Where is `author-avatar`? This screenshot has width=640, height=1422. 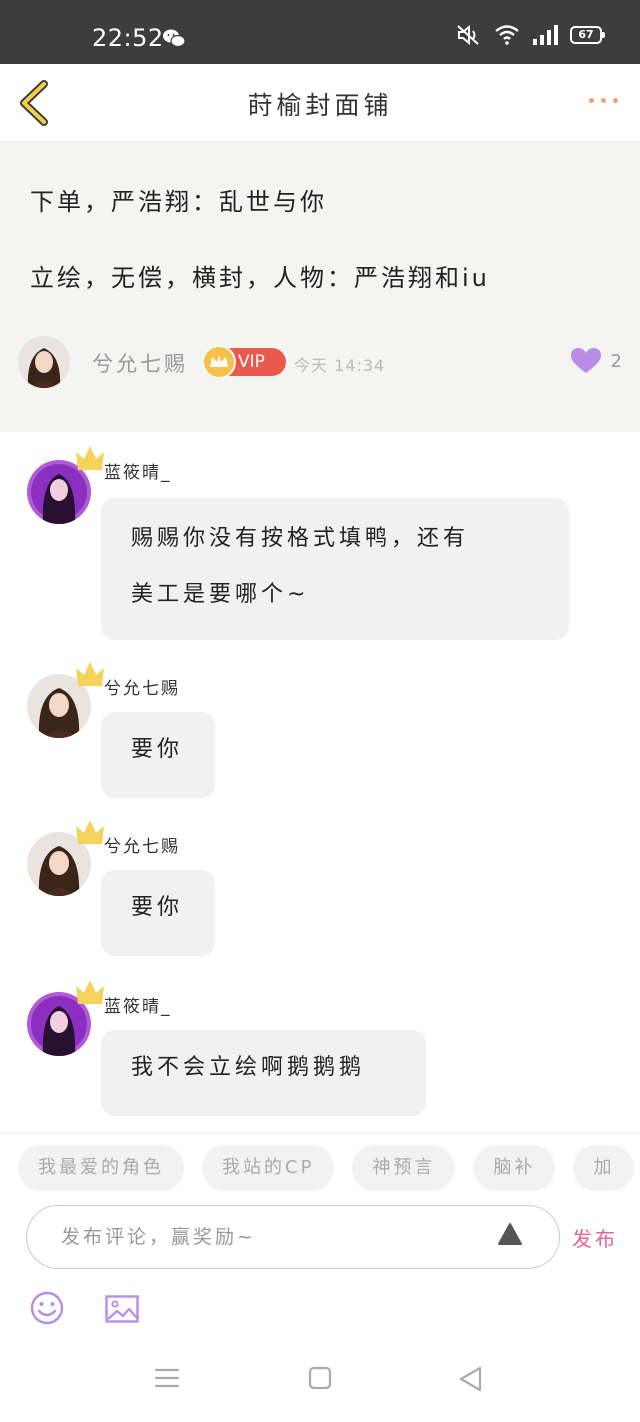
author-avatar is located at coordinates (44, 362).